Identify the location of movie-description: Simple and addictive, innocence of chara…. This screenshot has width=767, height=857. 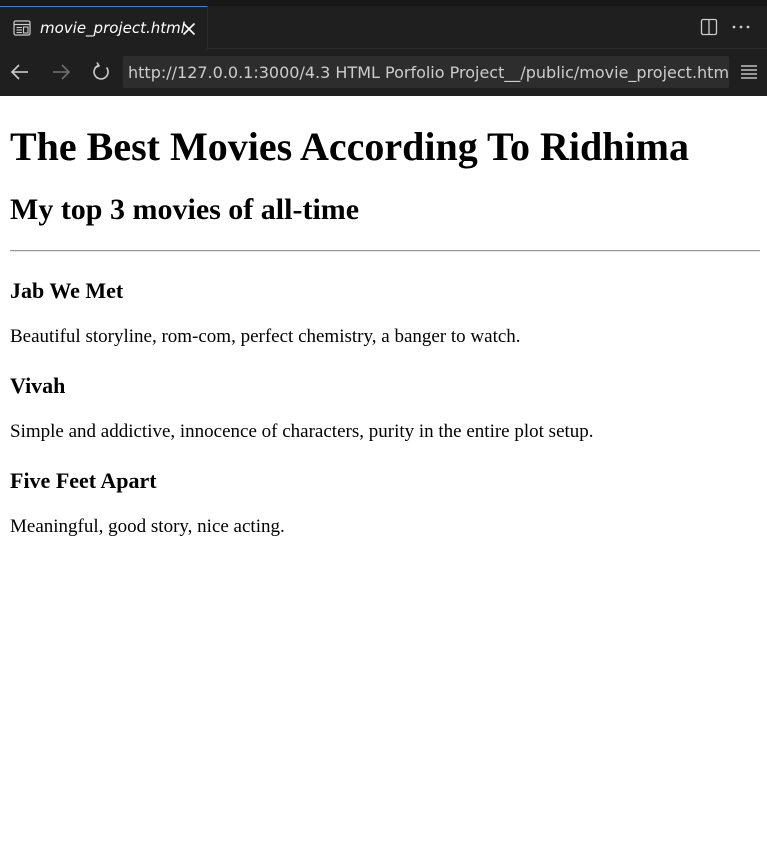
(302, 431).